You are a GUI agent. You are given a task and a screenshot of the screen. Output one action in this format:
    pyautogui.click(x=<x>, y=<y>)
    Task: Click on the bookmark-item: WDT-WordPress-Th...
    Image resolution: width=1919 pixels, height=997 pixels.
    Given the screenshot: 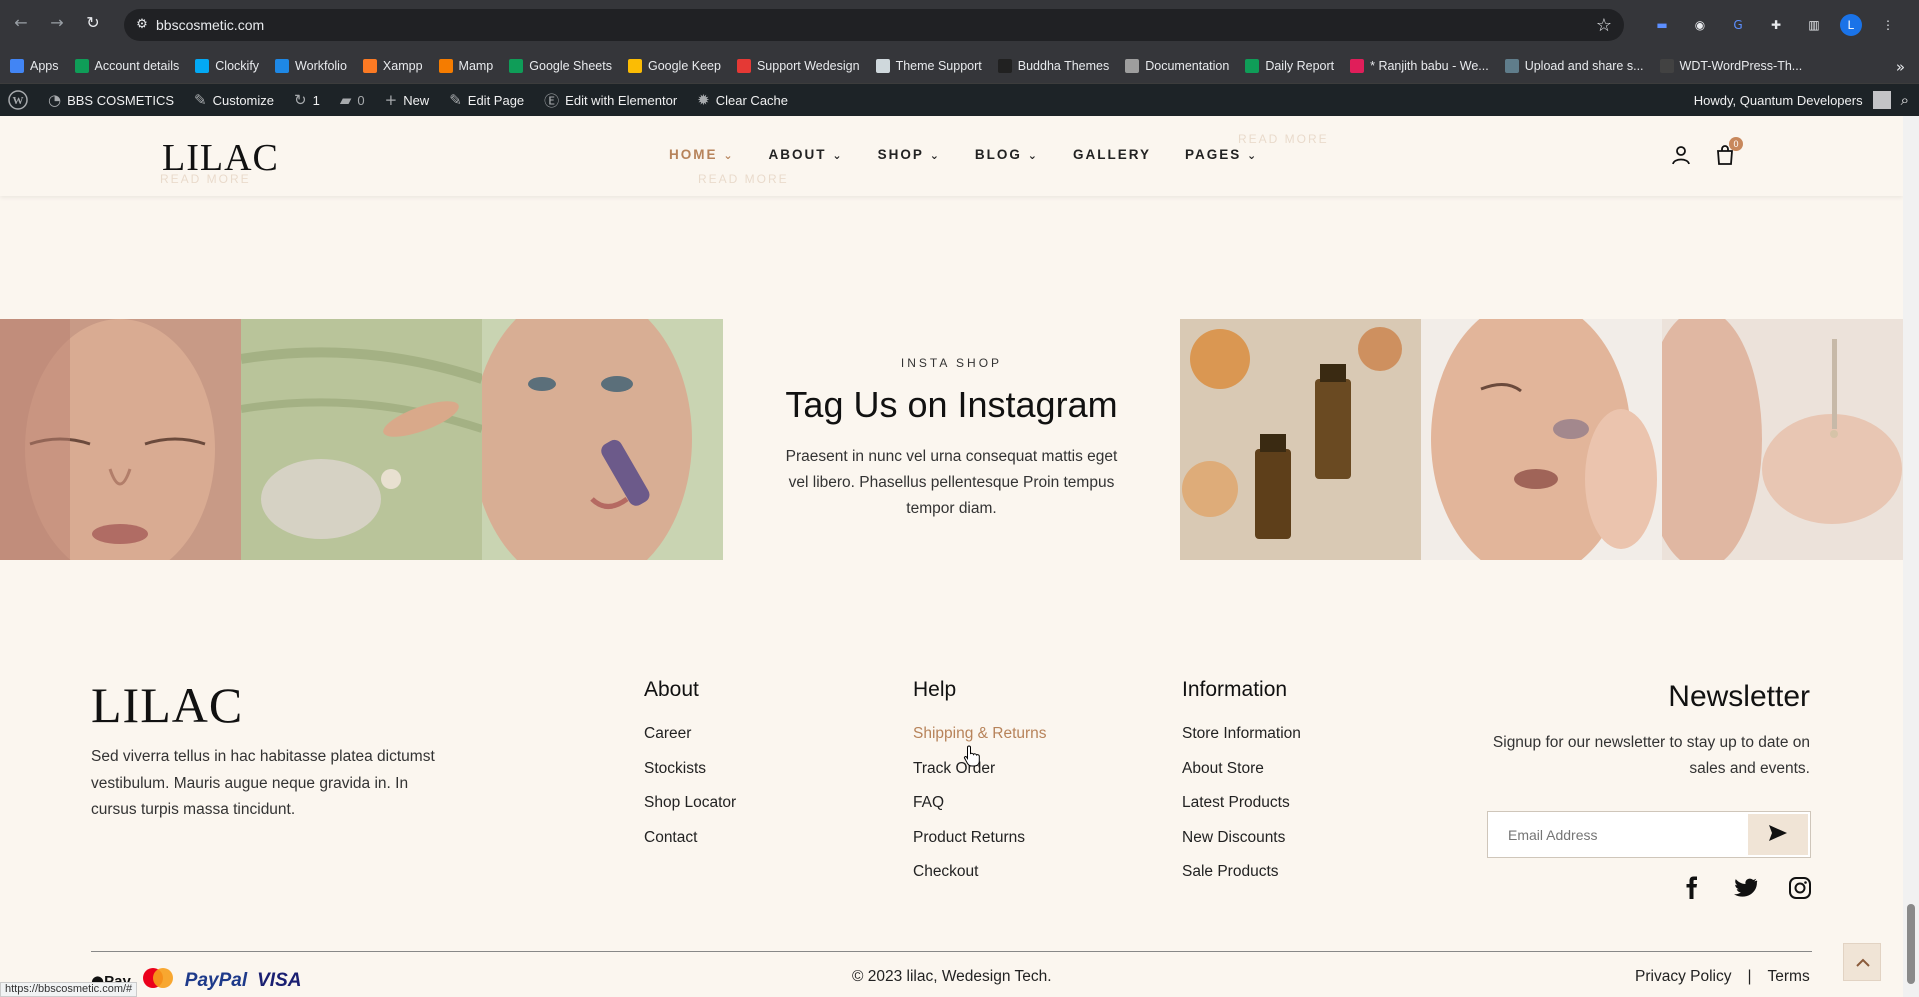 What is the action you would take?
    pyautogui.click(x=1731, y=66)
    